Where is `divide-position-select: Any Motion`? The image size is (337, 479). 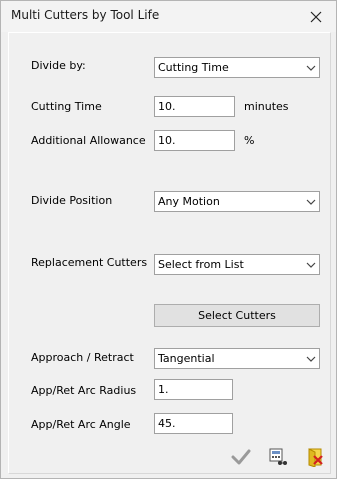 divide-position-select: Any Motion is located at coordinates (237, 201).